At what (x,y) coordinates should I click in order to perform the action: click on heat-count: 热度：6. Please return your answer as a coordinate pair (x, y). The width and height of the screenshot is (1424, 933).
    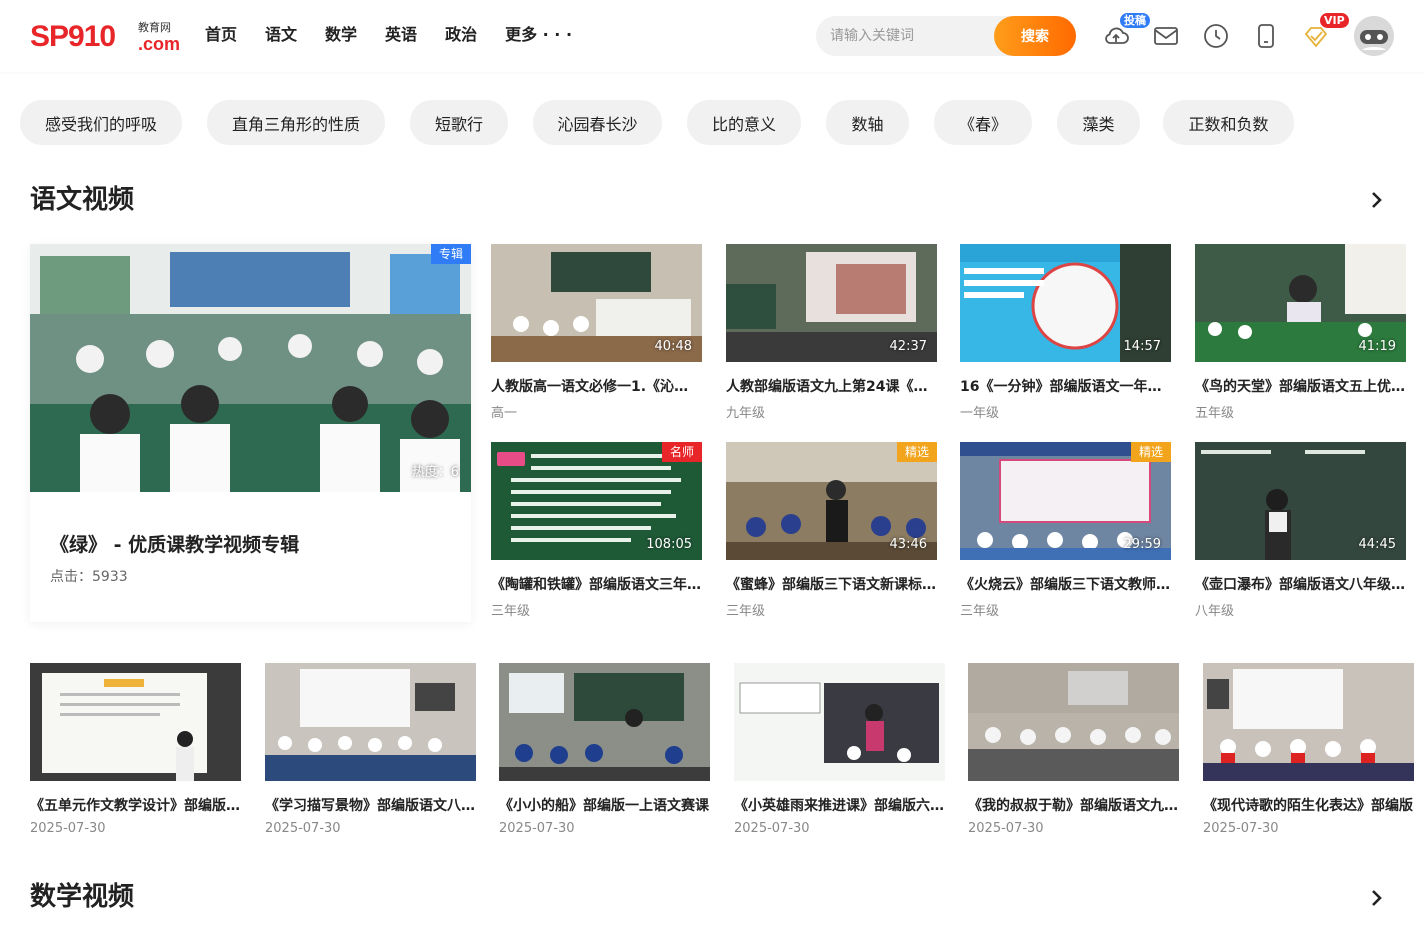
    Looking at the image, I should click on (435, 472).